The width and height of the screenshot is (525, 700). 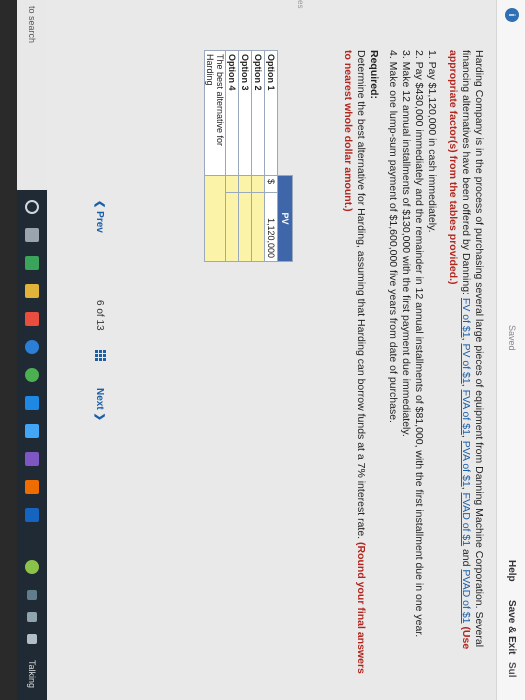 What do you see at coordinates (32, 567) in the screenshot?
I see `user-avatar-icon` at bounding box center [32, 567].